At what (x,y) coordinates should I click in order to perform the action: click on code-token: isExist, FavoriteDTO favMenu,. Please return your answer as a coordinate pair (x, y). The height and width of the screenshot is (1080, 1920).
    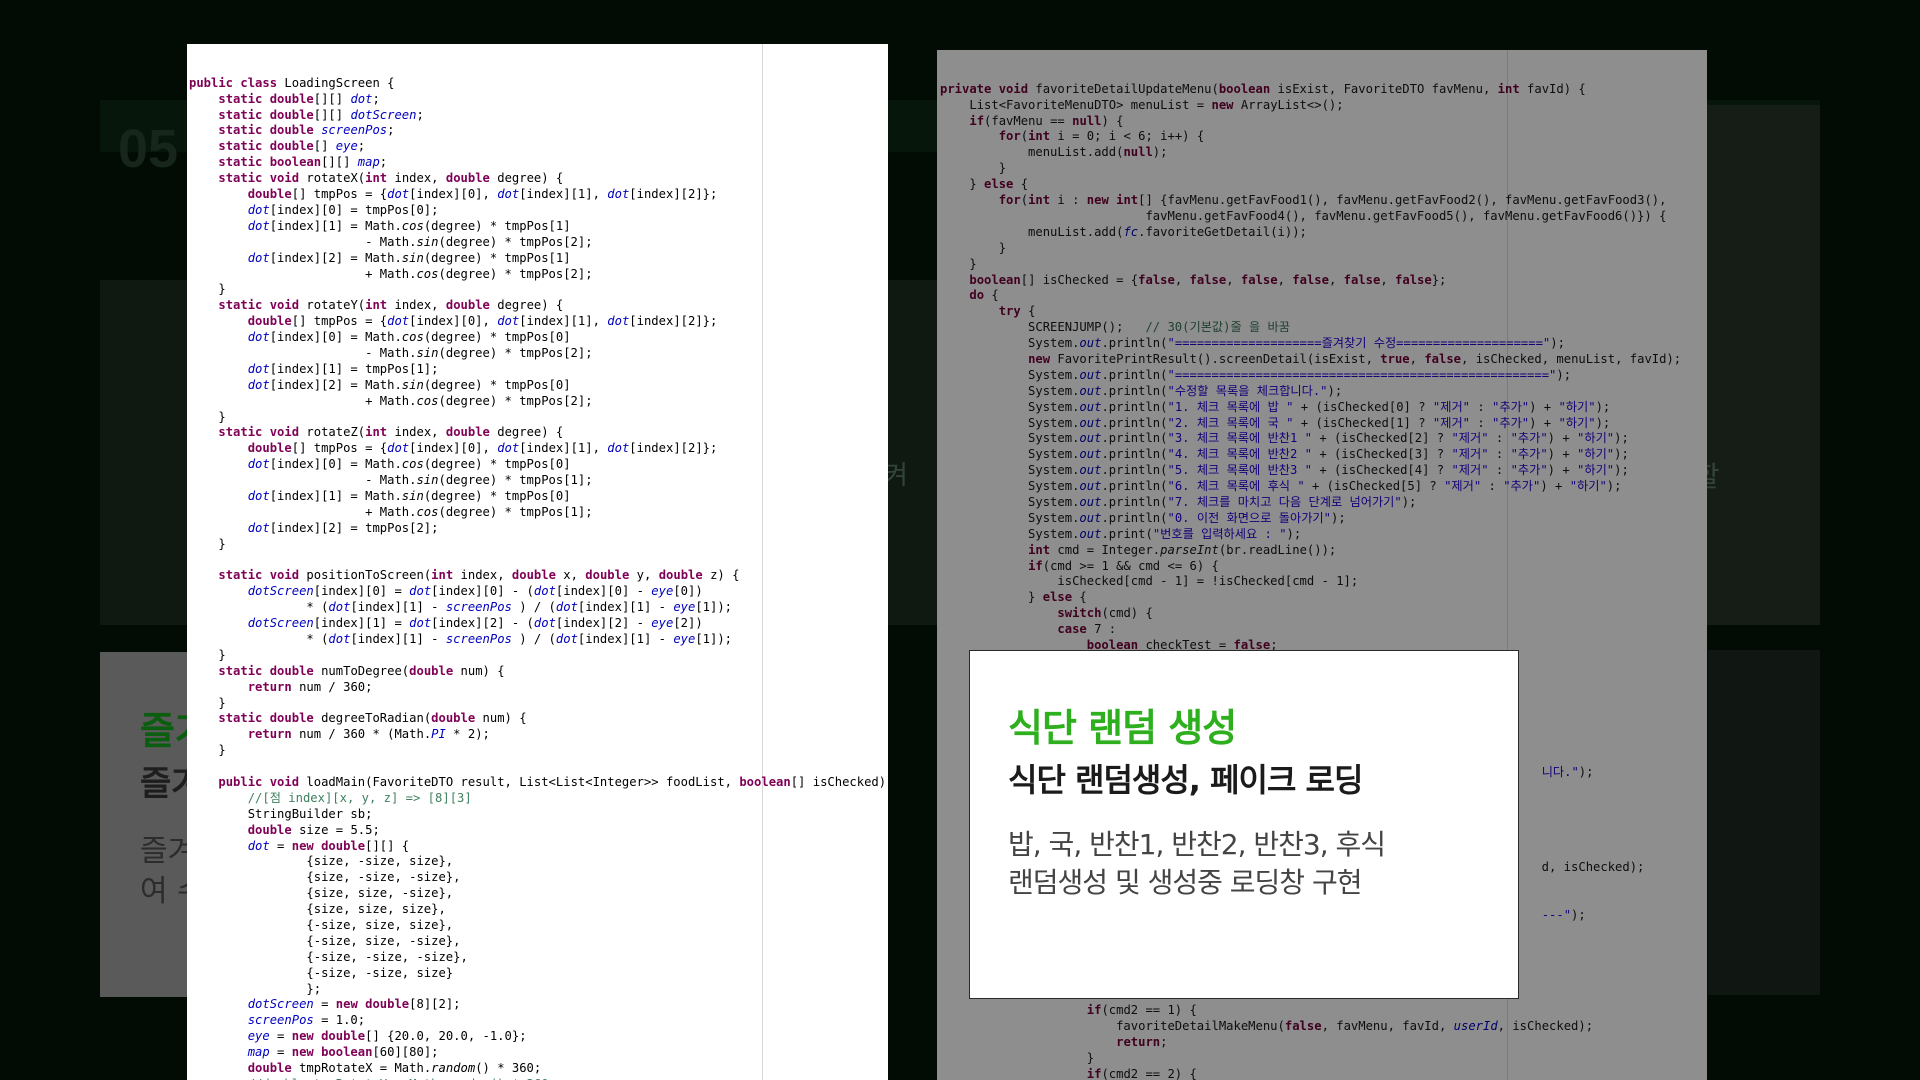
    Looking at the image, I should click on (1387, 88).